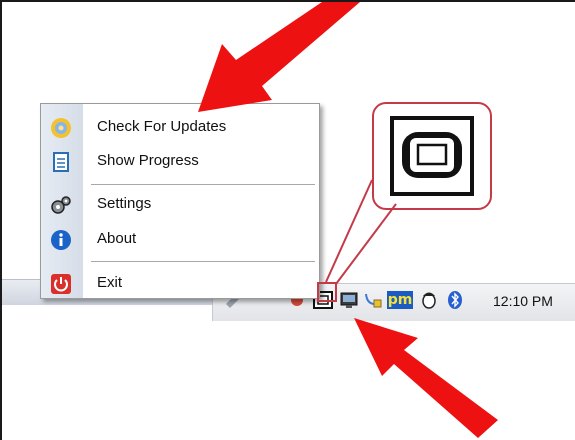 Image resolution: width=575 pixels, height=440 pixels. I want to click on menu-item-check-for-updates: Check For Updates, so click(180, 127).